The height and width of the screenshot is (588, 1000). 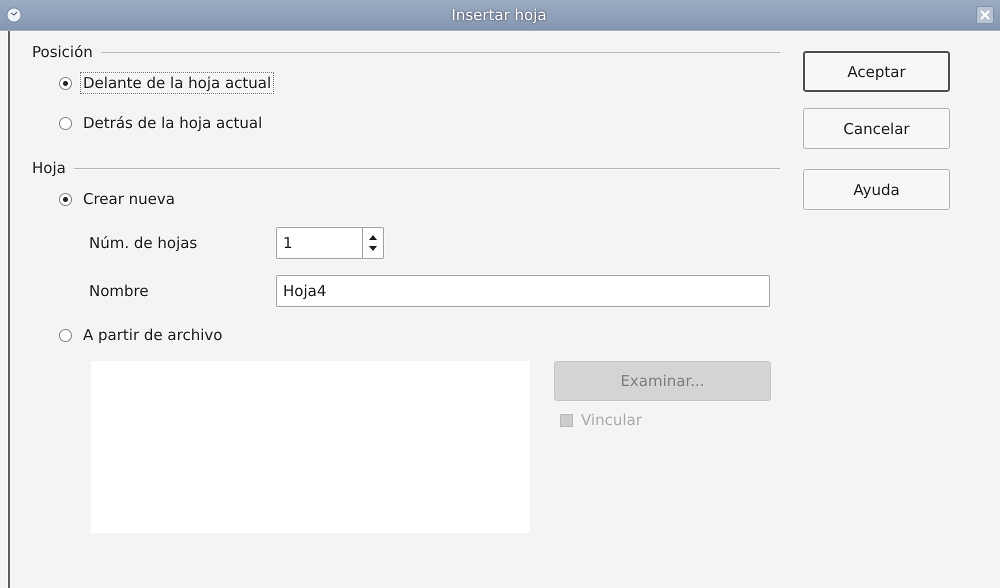 I want to click on dialog-button: Ayuda, so click(x=876, y=189).